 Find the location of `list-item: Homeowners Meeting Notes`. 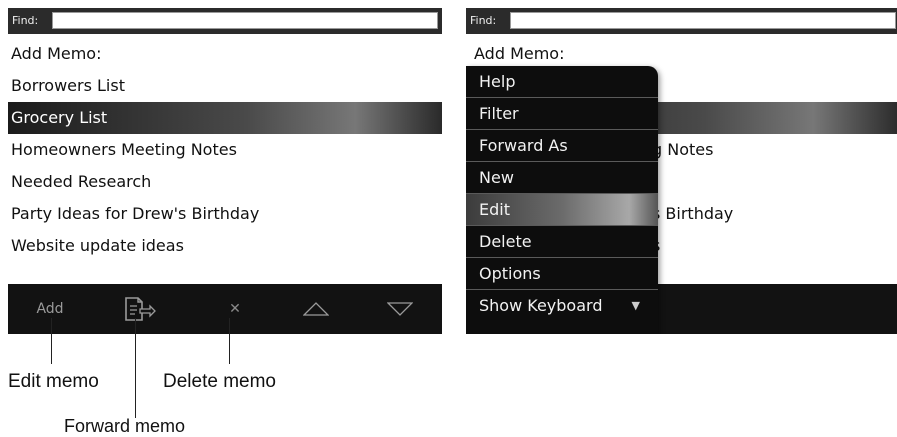

list-item: Homeowners Meeting Notes is located at coordinates (225, 150).